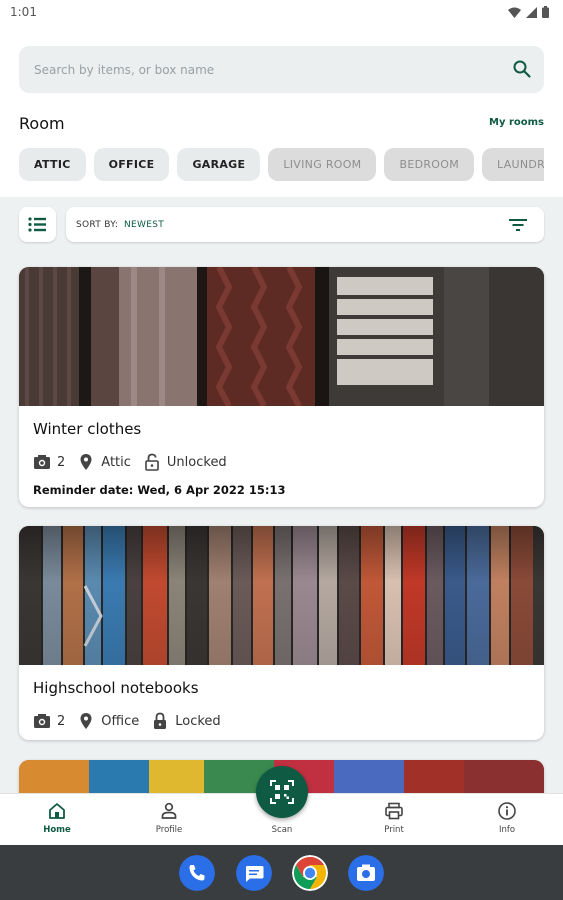 This screenshot has width=563, height=900. What do you see at coordinates (282, 830) in the screenshot?
I see `nav-scan-label: Scan` at bounding box center [282, 830].